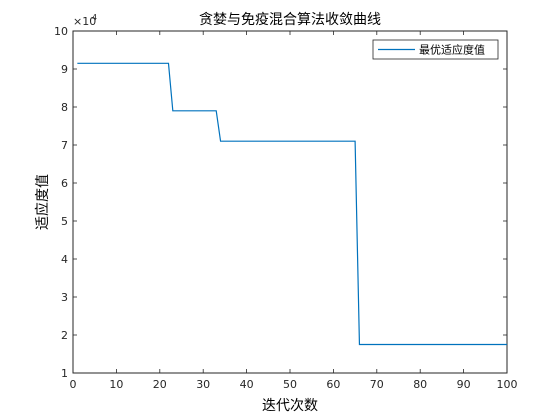 Image resolution: width=560 pixels, height=420 pixels. I want to click on y-tick-label: 1, so click(64, 373).